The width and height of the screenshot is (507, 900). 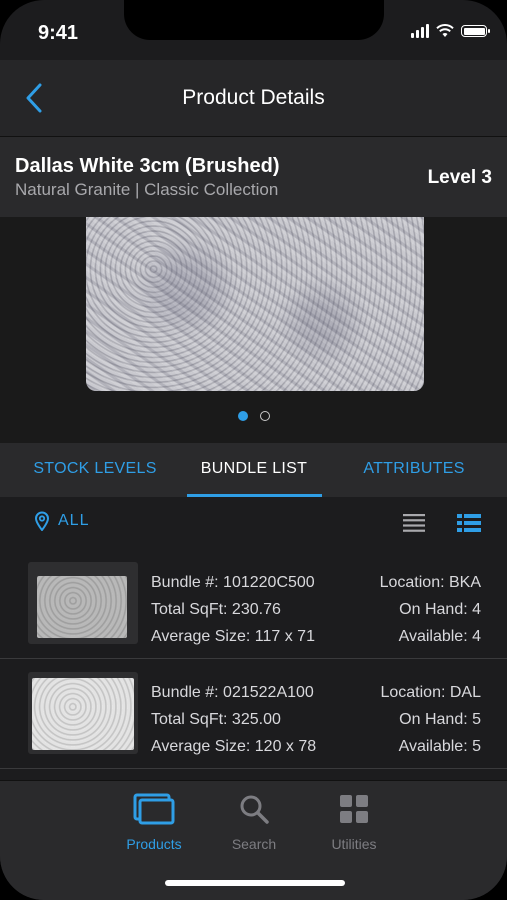 I want to click on signal-icon, so click(x=420, y=31).